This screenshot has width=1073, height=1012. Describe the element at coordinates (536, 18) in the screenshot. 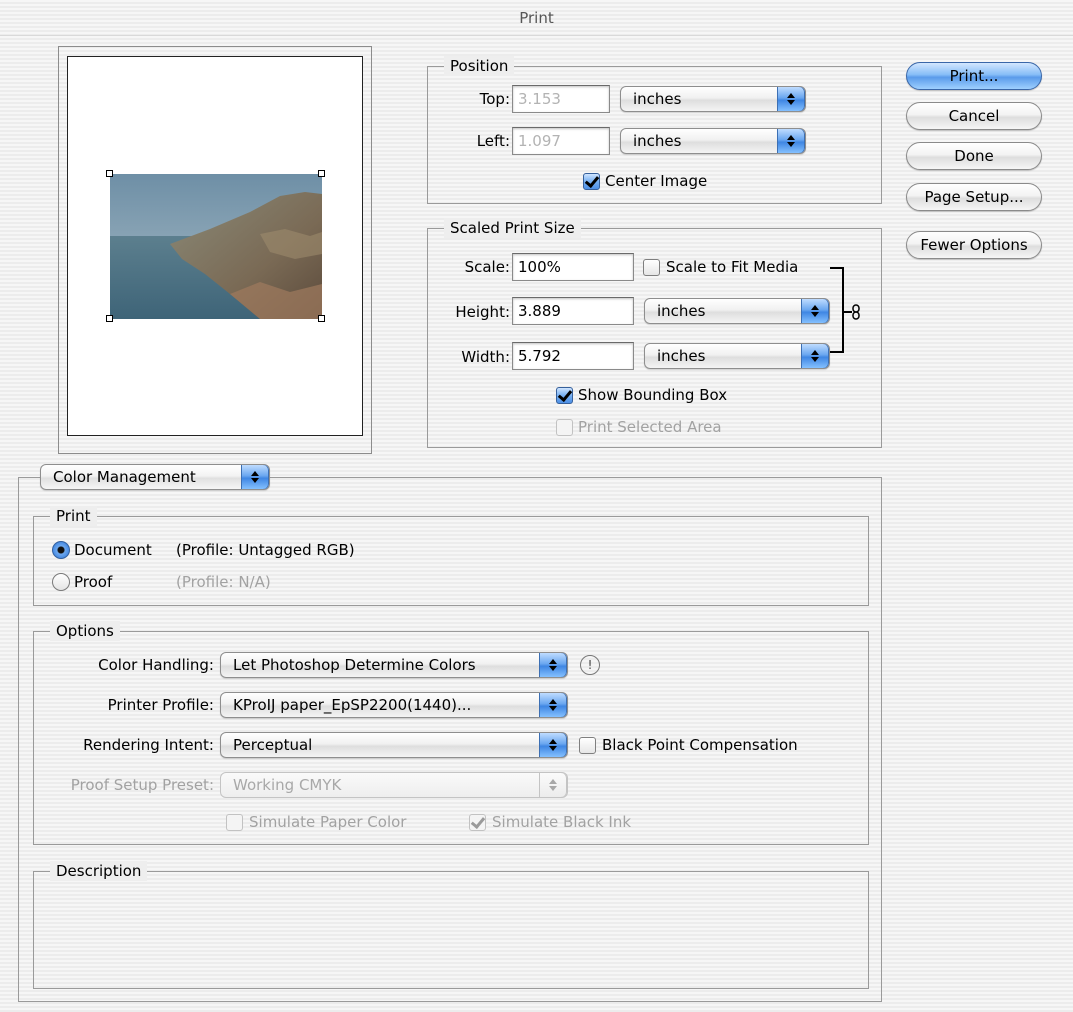

I see `window-title: Print` at that location.